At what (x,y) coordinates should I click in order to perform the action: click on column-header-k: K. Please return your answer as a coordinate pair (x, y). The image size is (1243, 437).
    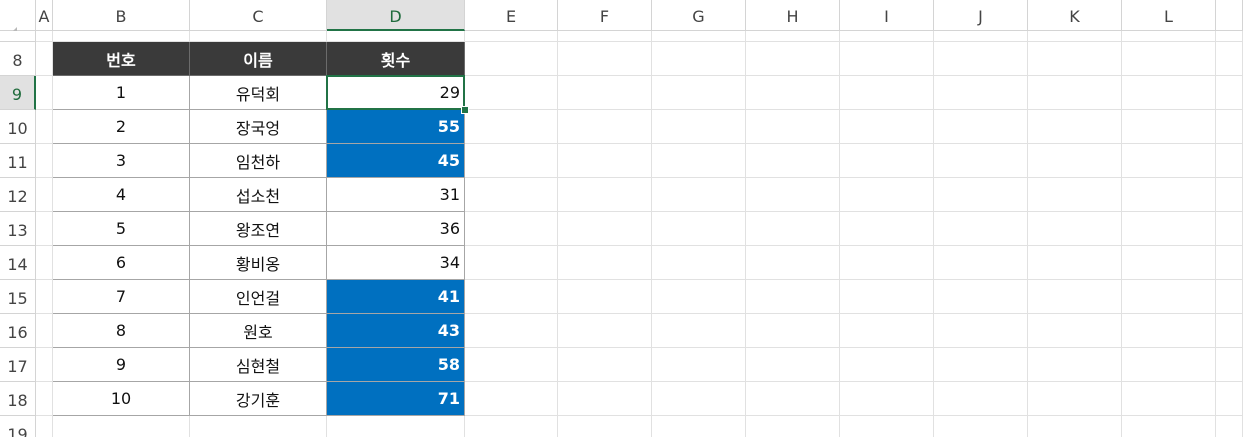
    Looking at the image, I should click on (1075, 15).